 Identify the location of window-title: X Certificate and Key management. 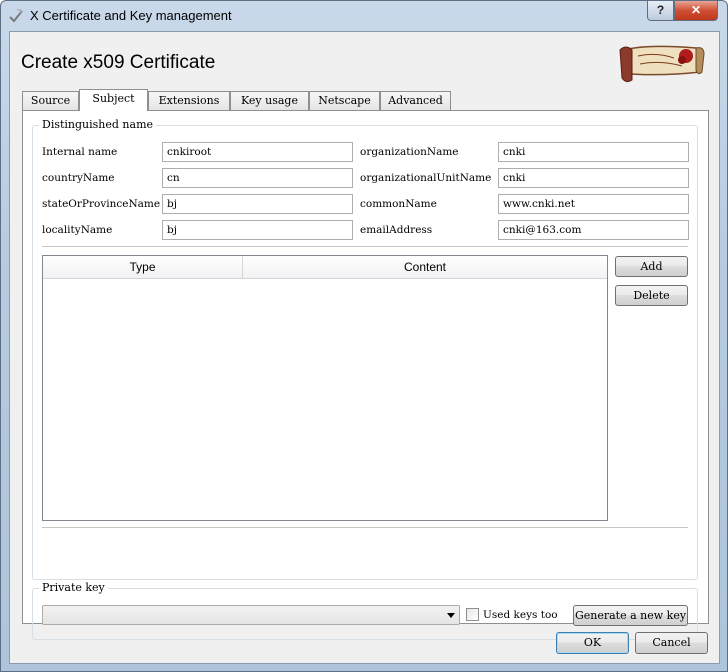
(131, 15).